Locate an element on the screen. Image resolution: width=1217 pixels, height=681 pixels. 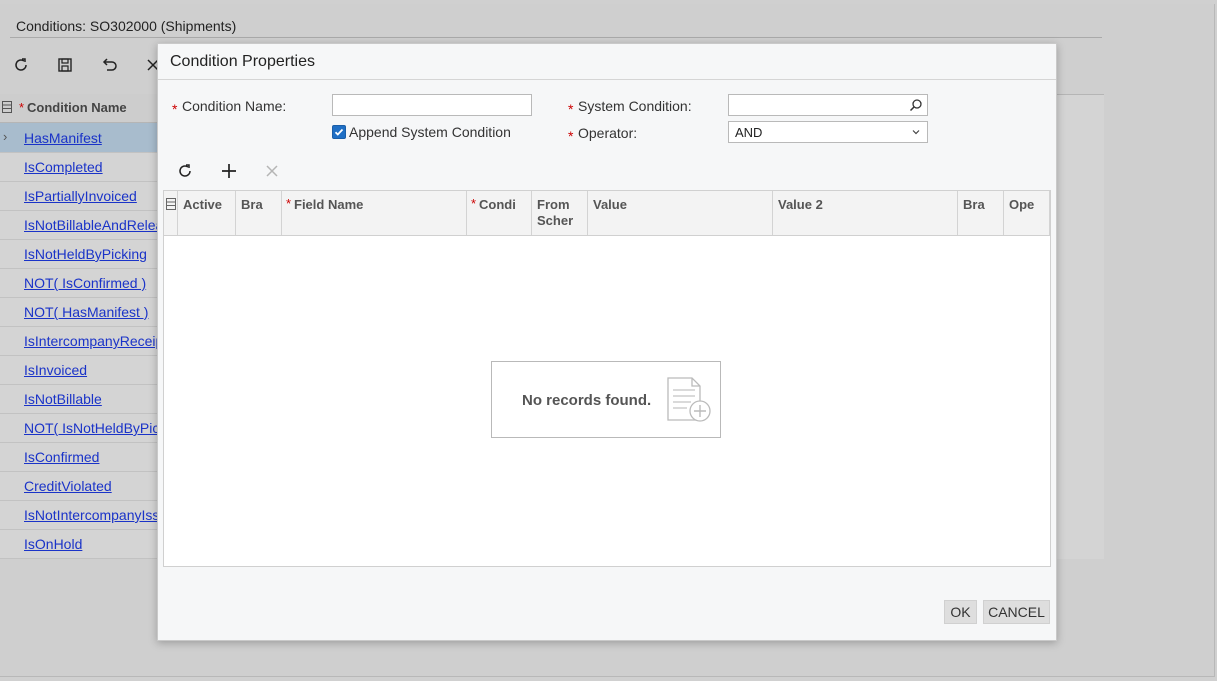
col-field-name: * Field Name is located at coordinates (374, 213).